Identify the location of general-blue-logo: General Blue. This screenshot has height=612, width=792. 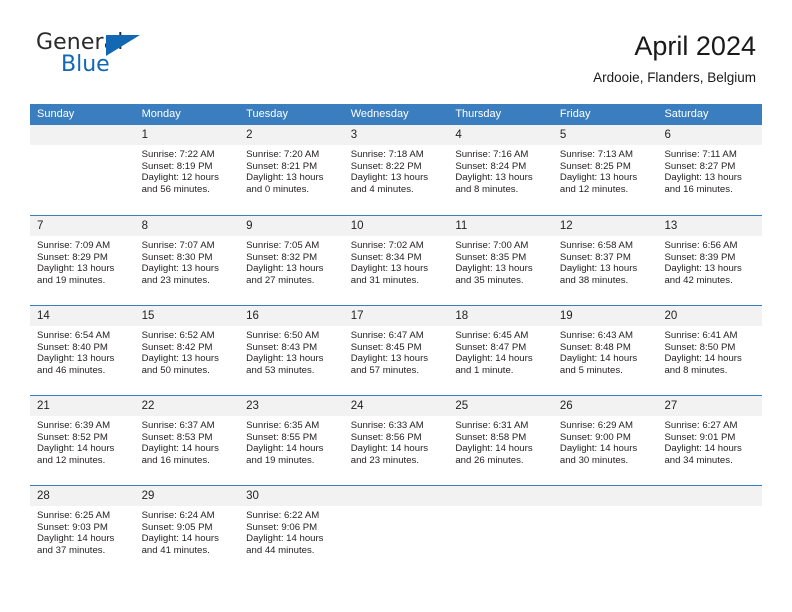
(126, 57).